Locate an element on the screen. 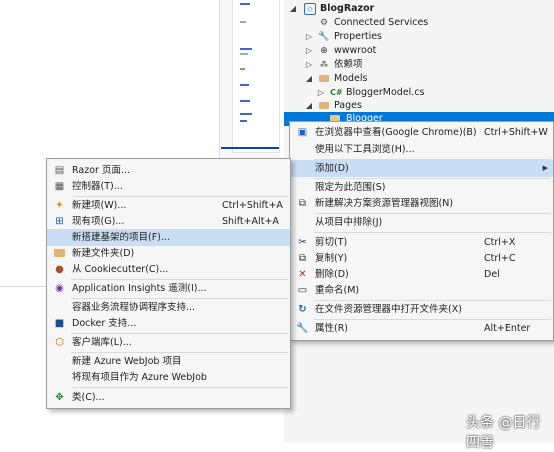 Image resolution: width=554 pixels, height=452 pixels. menu-item-new-azure-webjob: 新建 Azure WebJob 项目 is located at coordinates (168, 361).